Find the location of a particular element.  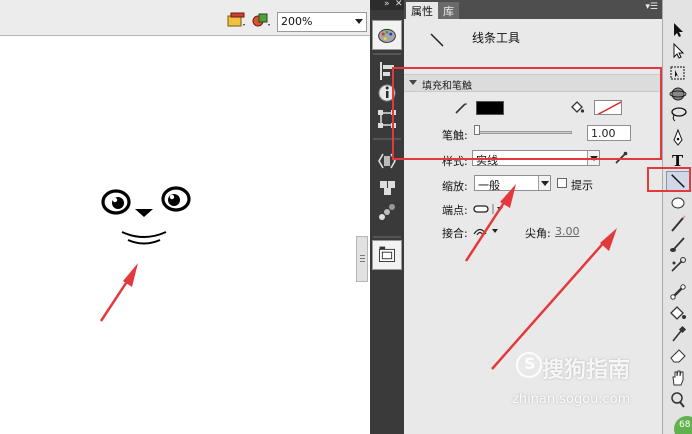

cap-dropdown is located at coordinates (489, 209).